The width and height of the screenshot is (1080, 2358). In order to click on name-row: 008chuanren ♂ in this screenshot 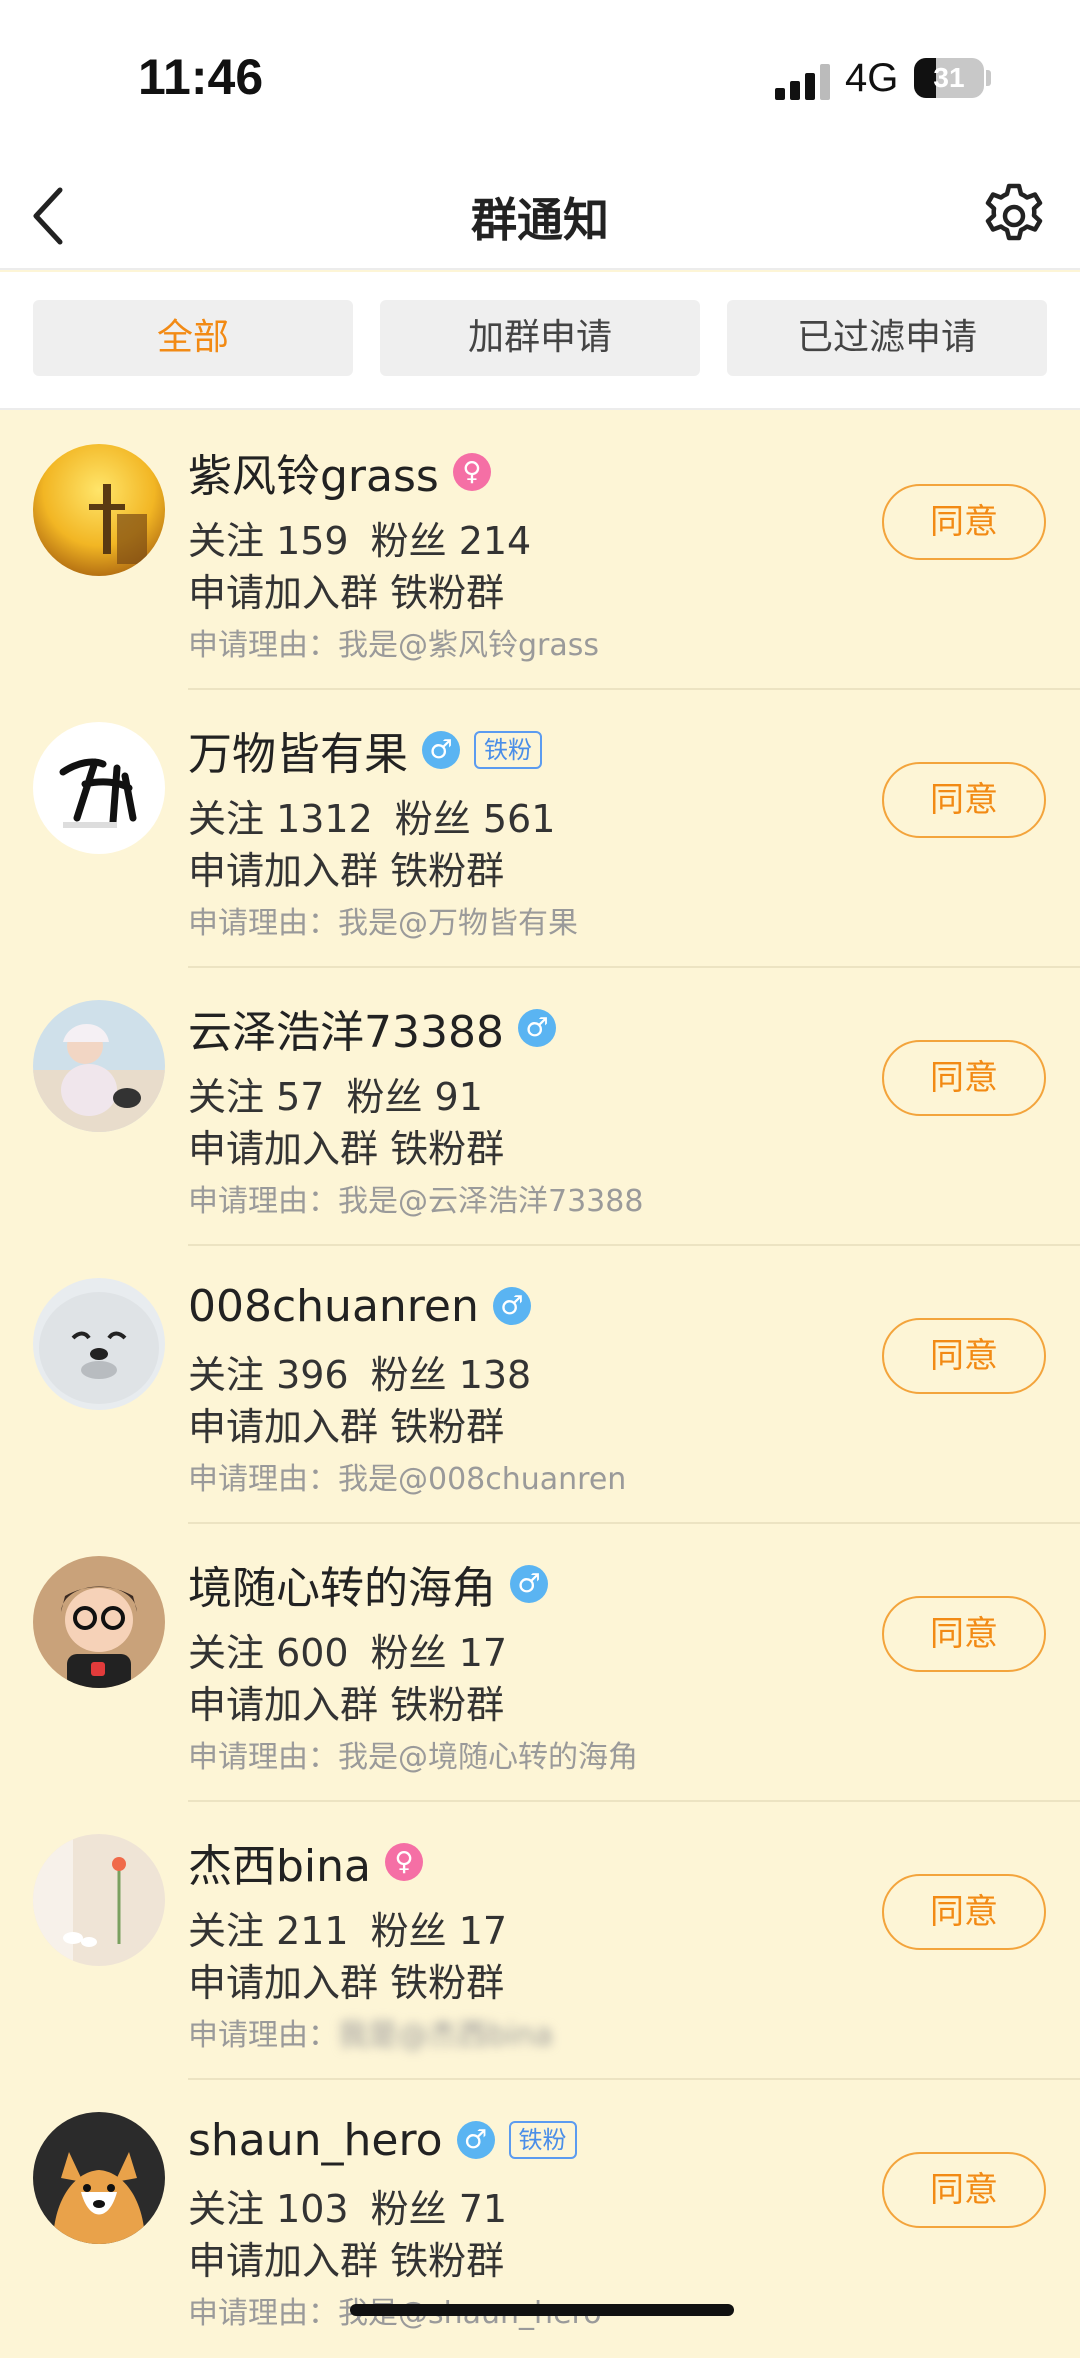, I will do `click(359, 1306)`.